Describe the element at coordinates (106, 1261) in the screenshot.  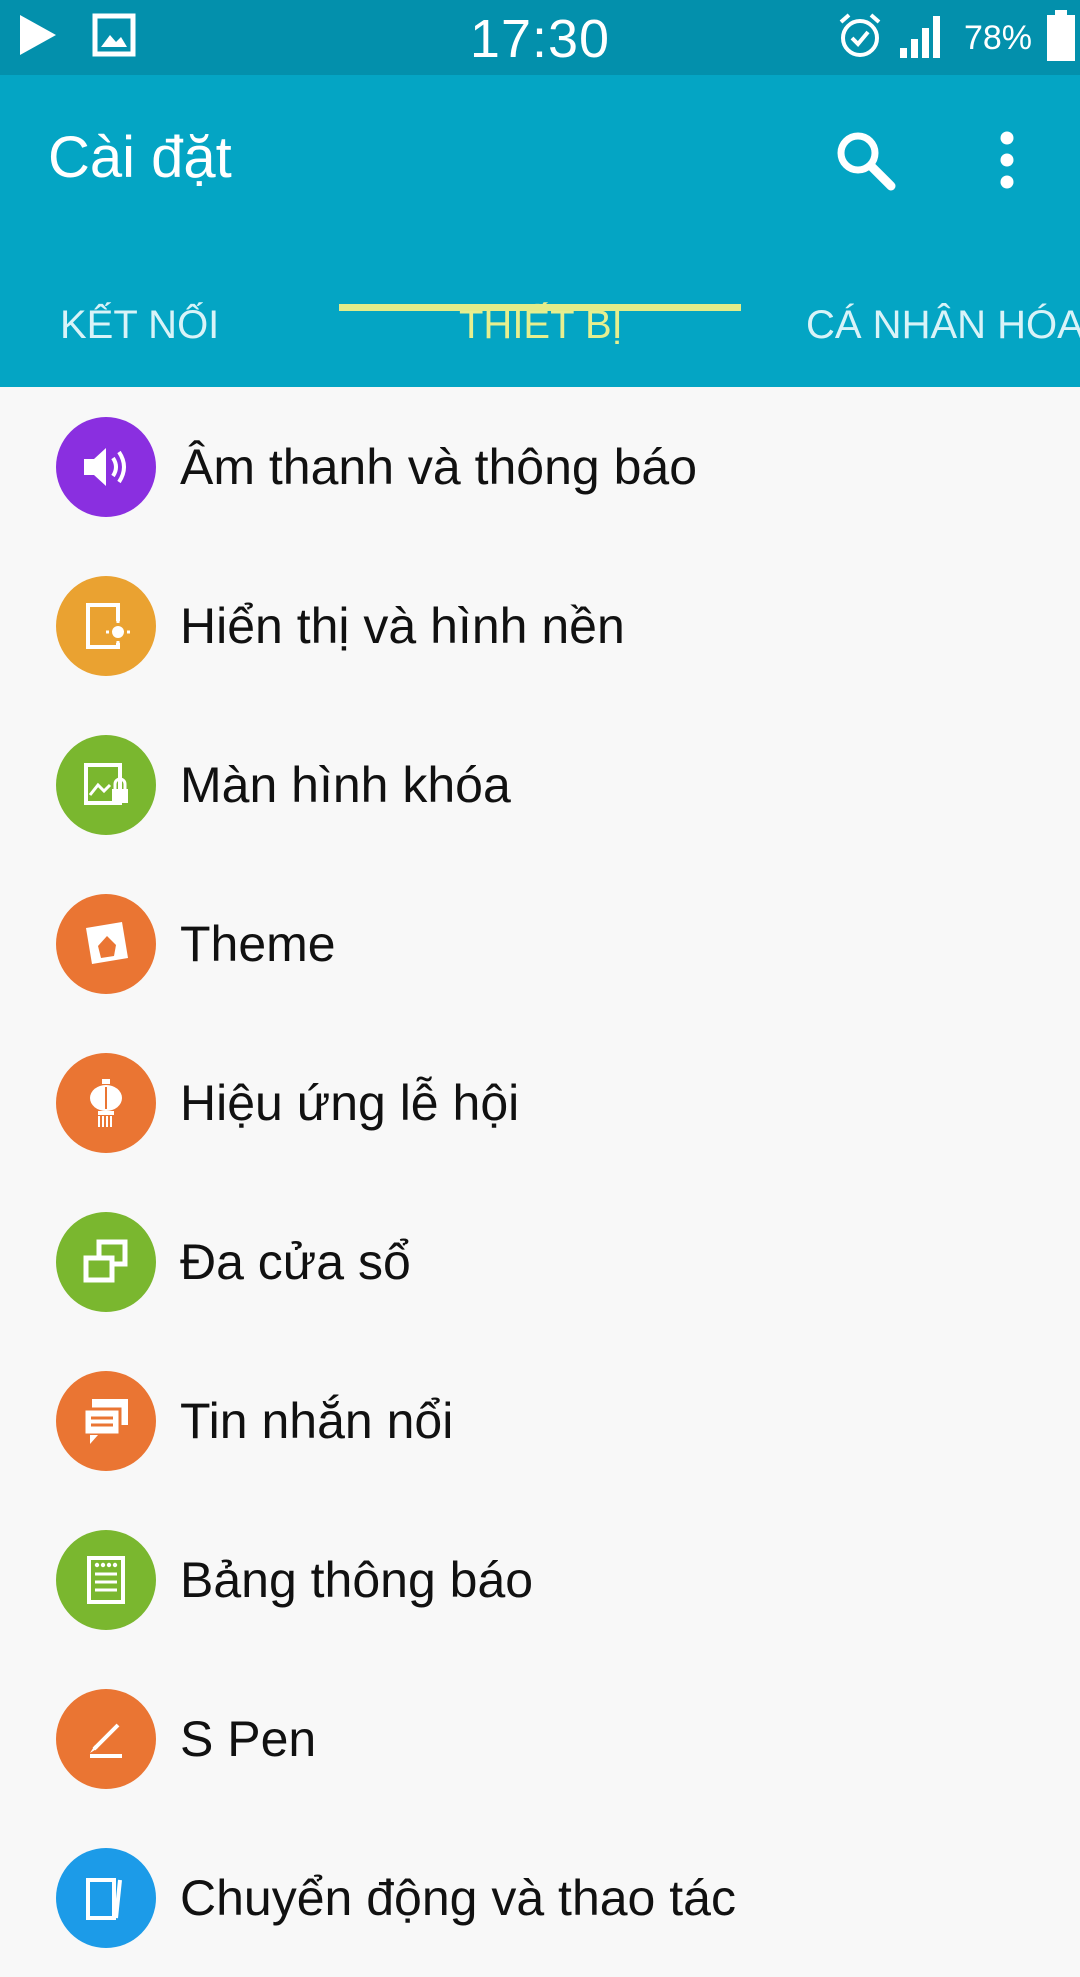
I see `multi-window-icon` at that location.